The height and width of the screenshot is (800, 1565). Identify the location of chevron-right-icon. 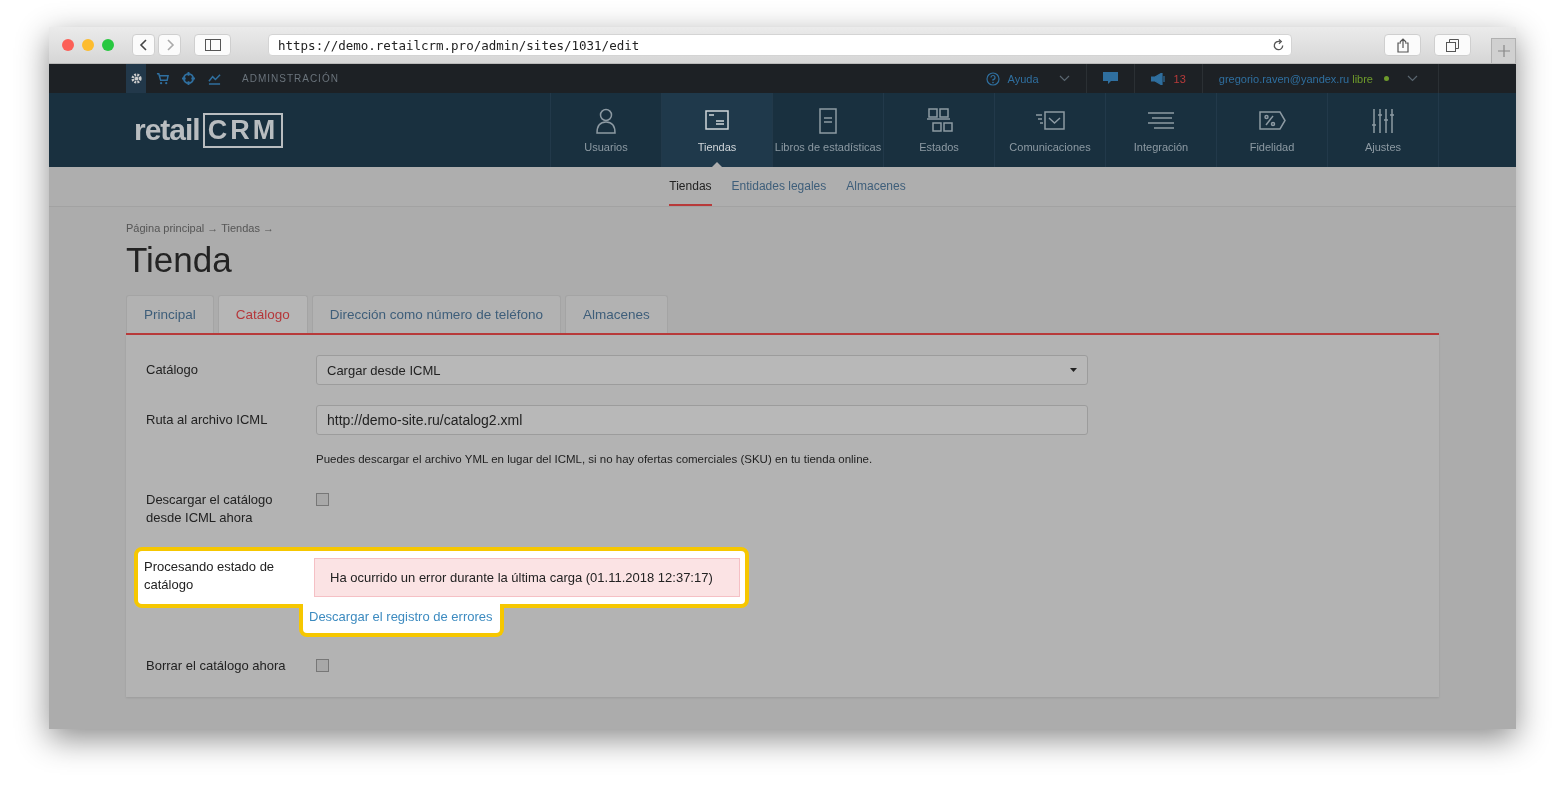
(169, 45).